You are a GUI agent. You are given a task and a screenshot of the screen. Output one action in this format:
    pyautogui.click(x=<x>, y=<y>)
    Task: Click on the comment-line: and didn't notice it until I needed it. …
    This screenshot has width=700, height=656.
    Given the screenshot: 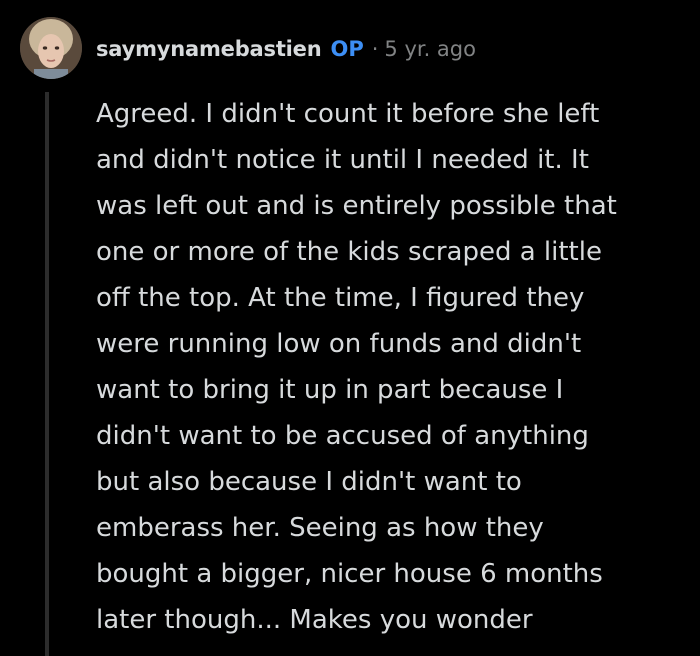 What is the action you would take?
    pyautogui.click(x=342, y=160)
    